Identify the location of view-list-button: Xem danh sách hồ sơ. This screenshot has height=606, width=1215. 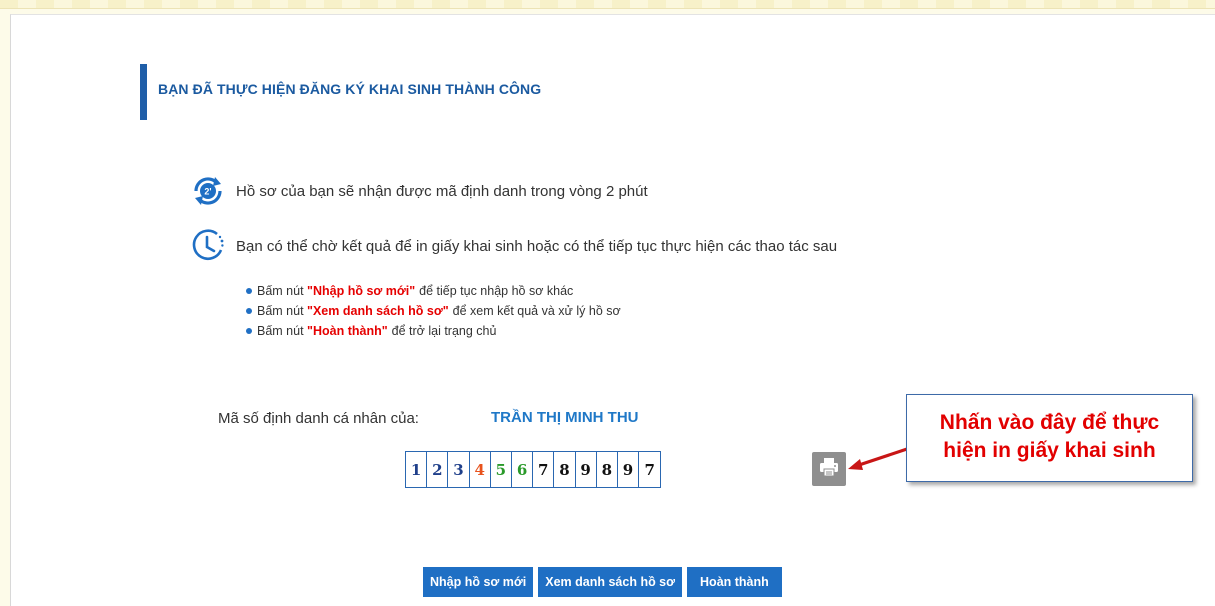
(610, 582).